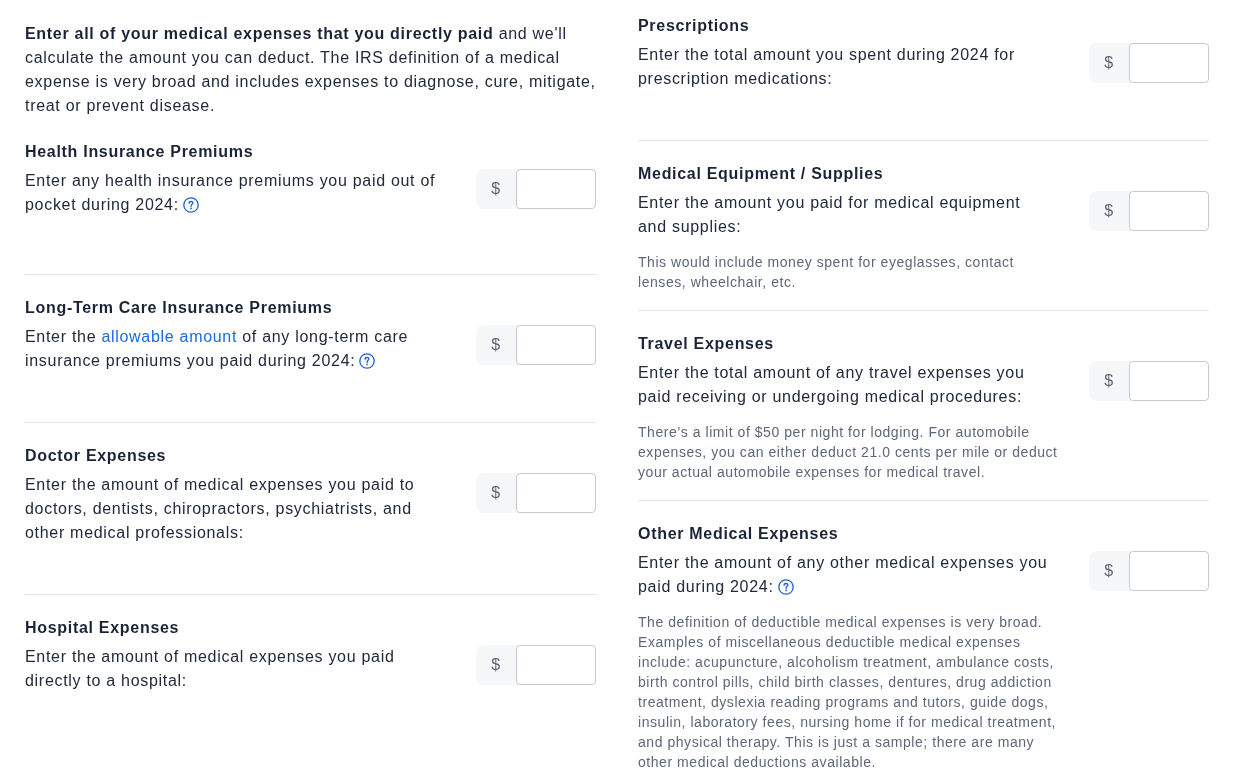  What do you see at coordinates (706, 344) in the screenshot?
I see `section-heading: Travel Expenses` at bounding box center [706, 344].